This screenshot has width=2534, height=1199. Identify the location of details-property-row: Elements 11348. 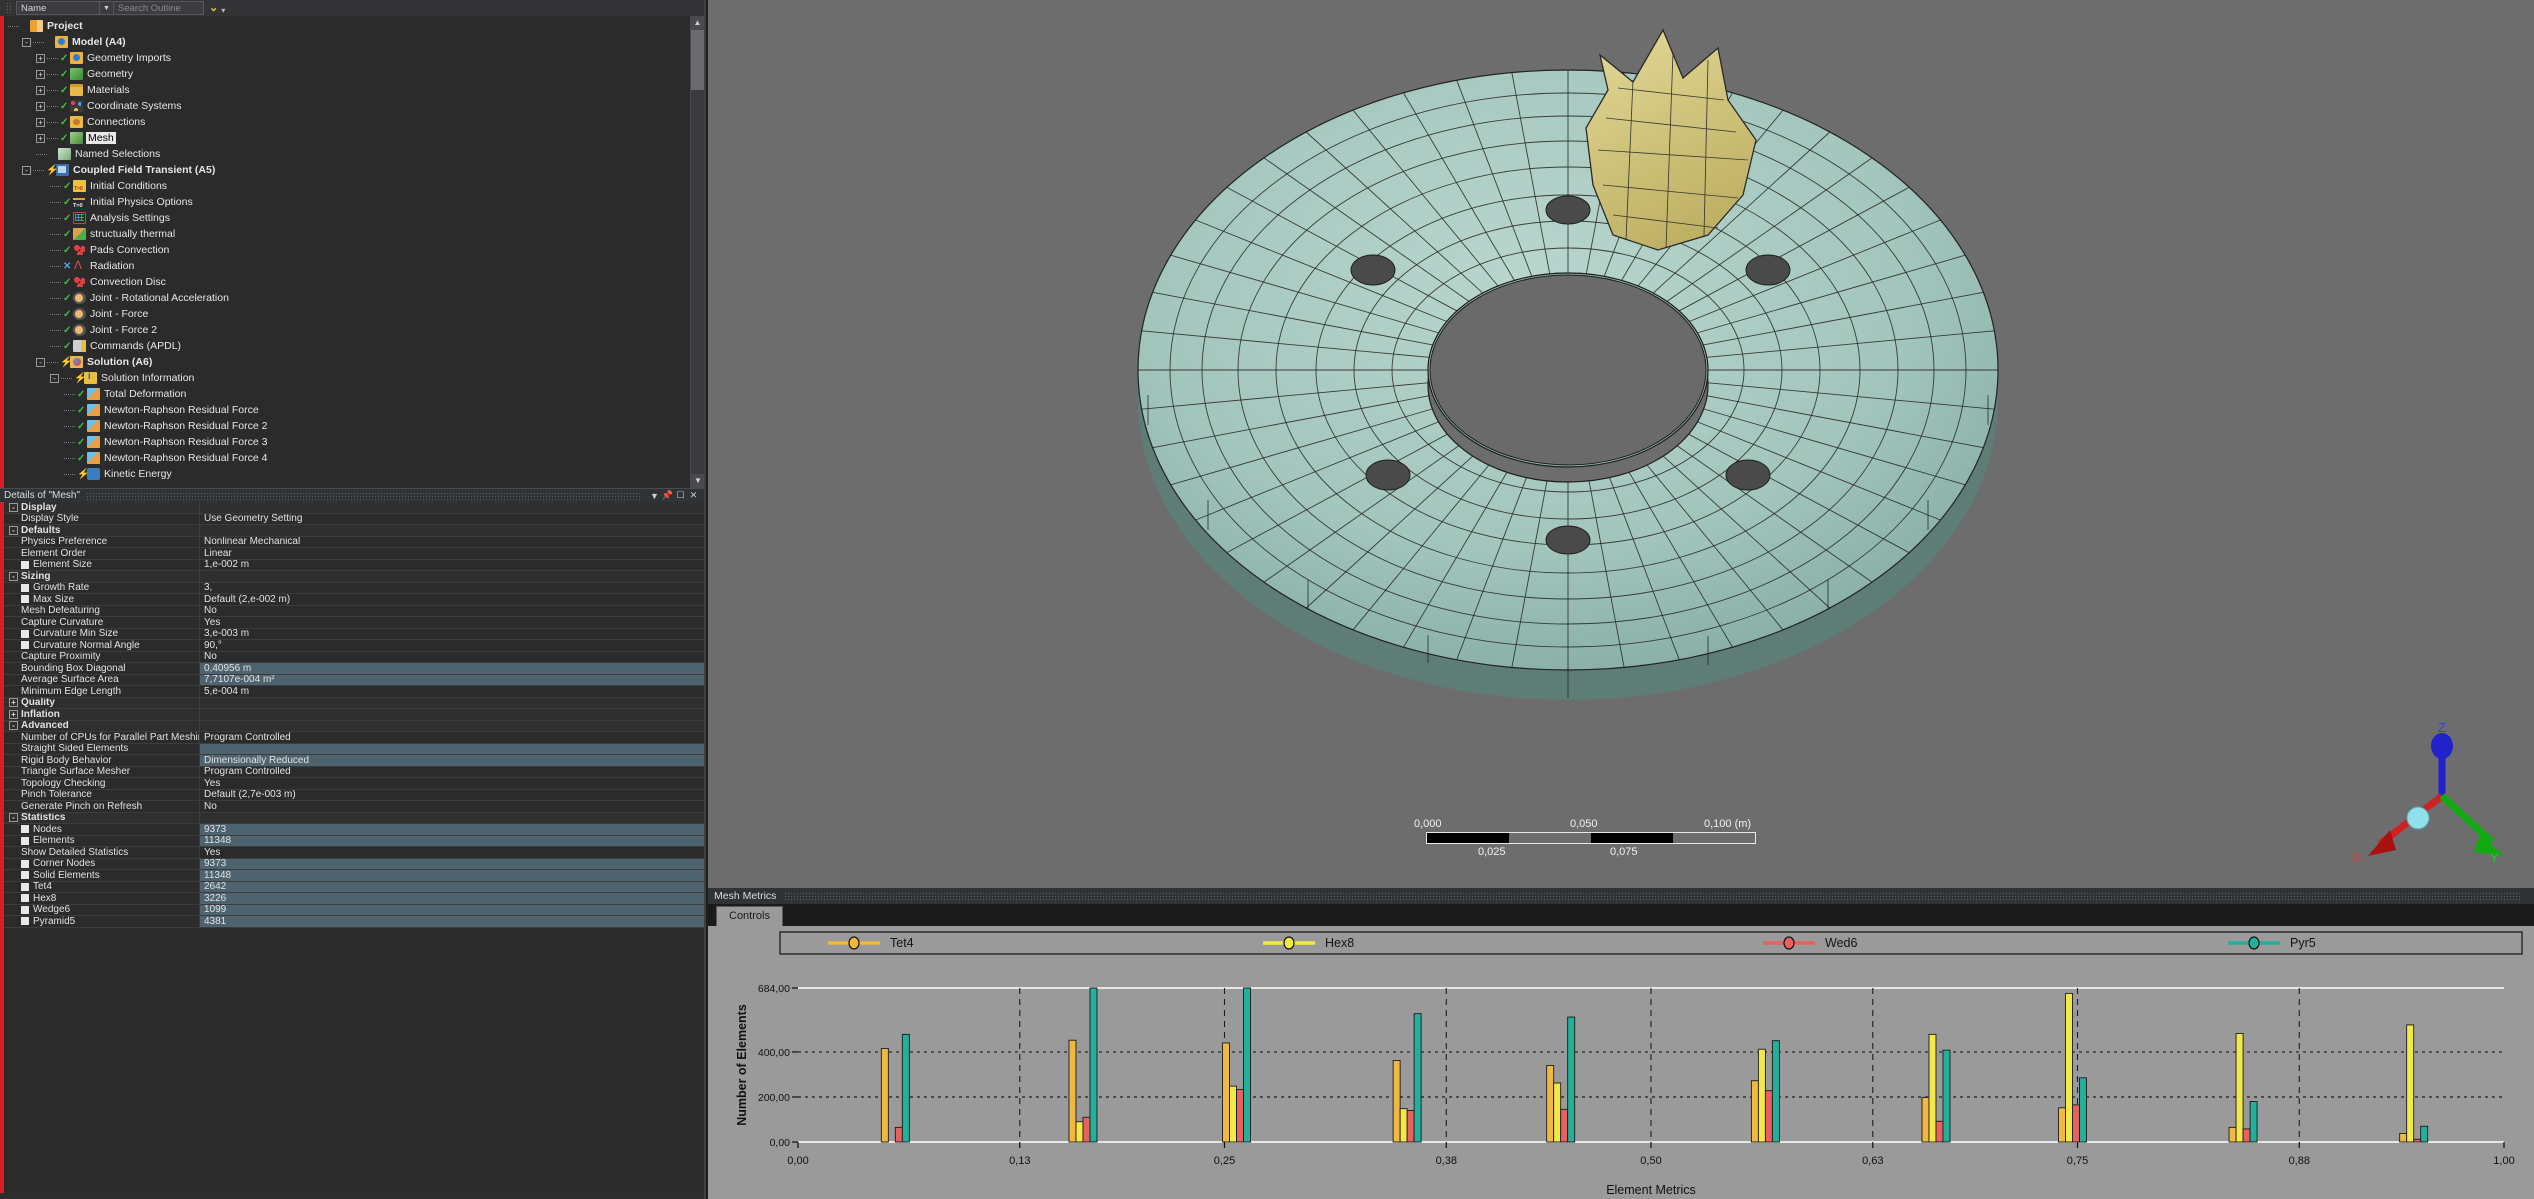
(354, 841).